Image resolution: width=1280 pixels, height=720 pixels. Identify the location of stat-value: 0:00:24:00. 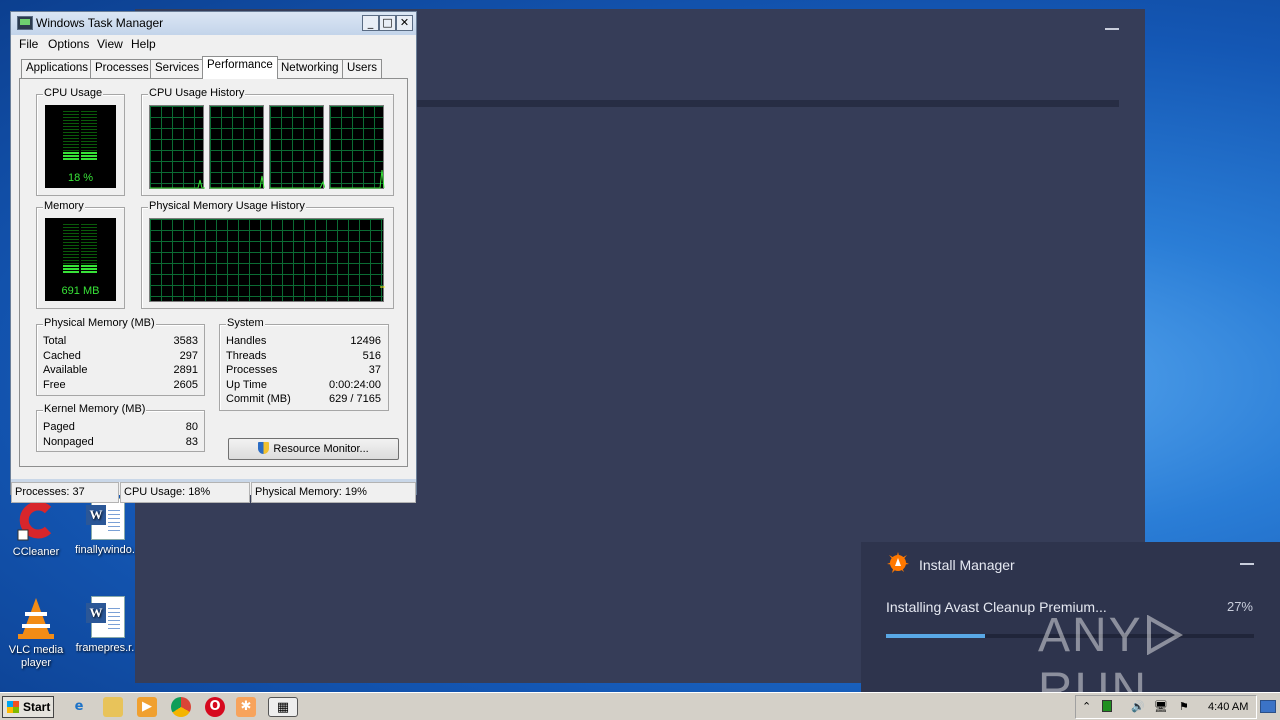
(355, 385).